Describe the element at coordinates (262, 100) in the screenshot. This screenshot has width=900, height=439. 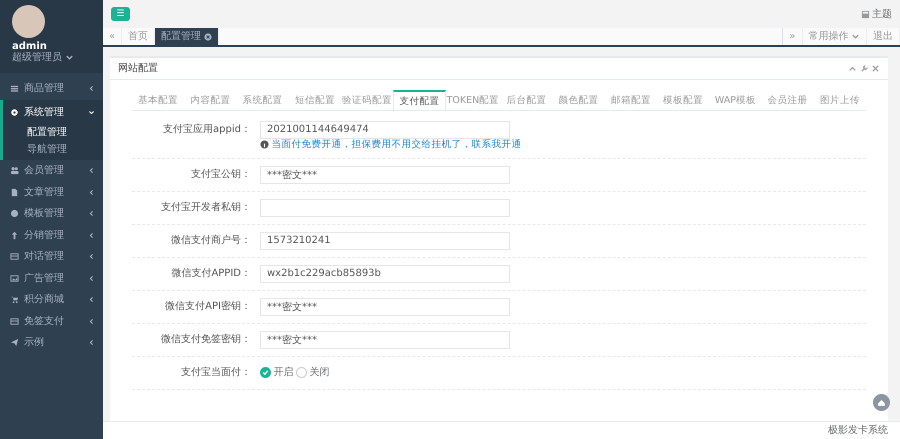
I see `tab: 系统配置` at that location.